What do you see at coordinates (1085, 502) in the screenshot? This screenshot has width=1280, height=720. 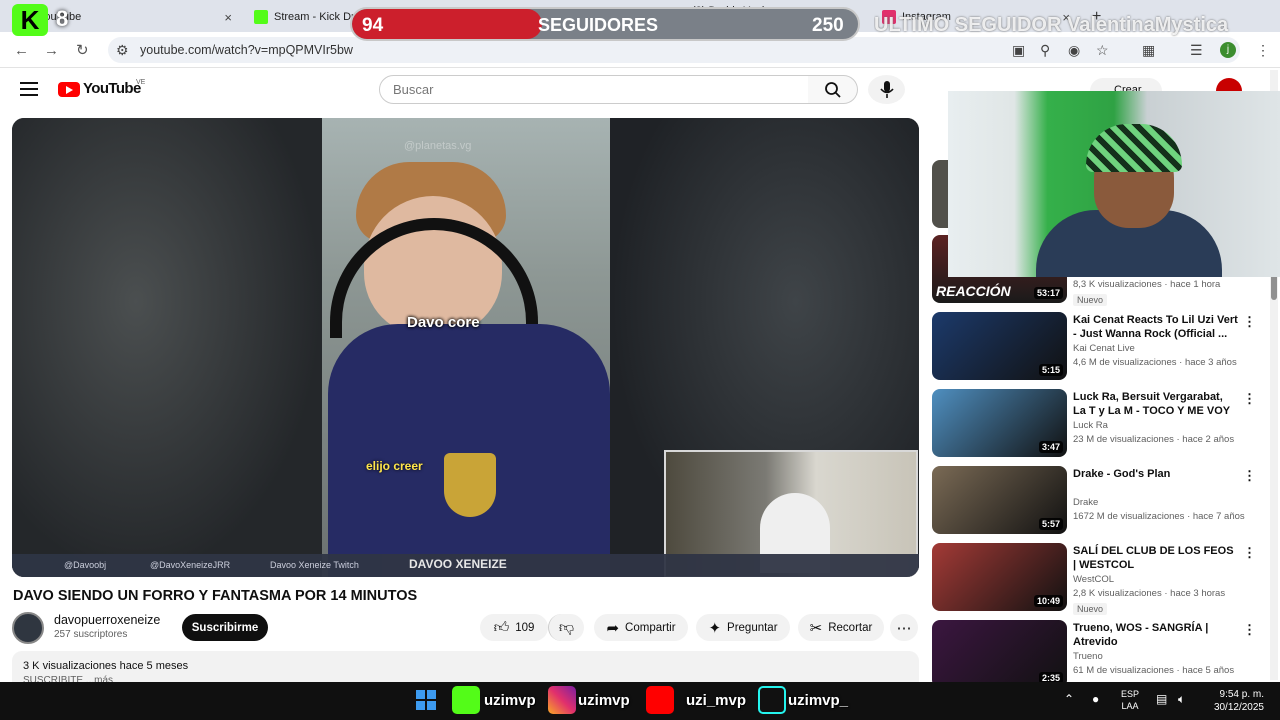 I see `recommended-channel: Drake` at bounding box center [1085, 502].